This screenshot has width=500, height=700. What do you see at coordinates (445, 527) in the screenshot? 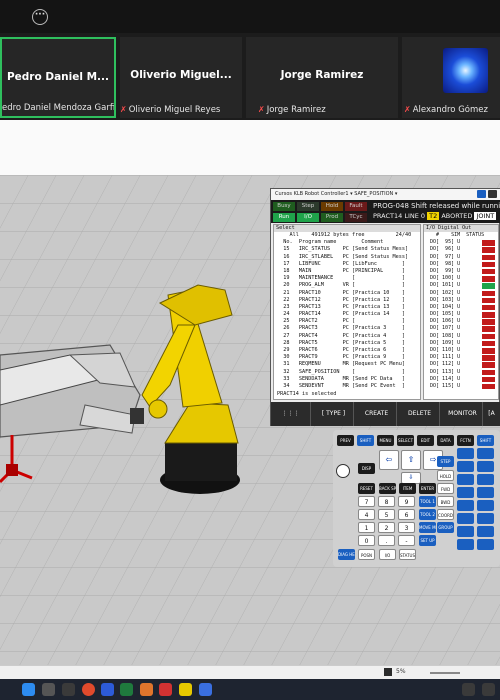
I see `group-key: GROUP` at bounding box center [445, 527].